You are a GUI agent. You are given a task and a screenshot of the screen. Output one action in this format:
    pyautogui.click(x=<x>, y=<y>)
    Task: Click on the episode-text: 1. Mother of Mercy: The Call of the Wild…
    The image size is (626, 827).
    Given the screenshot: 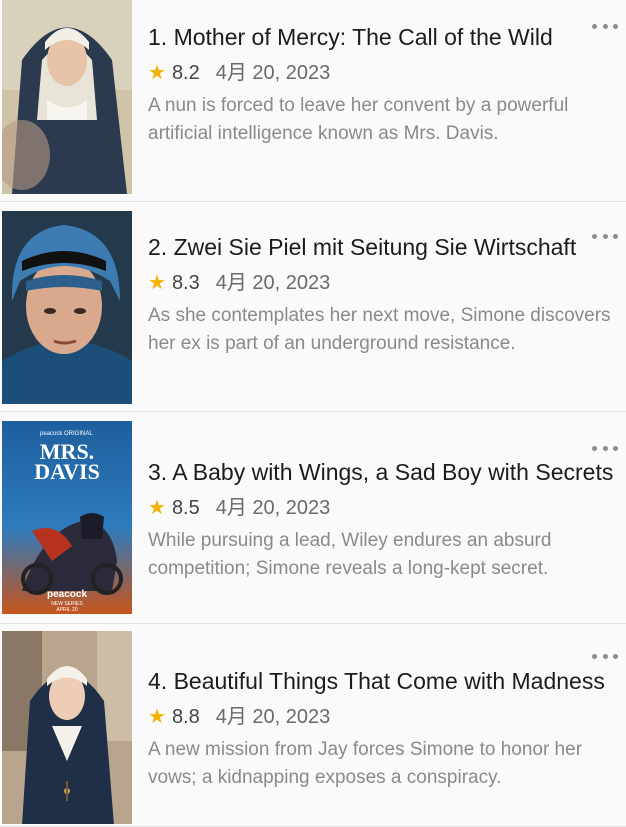 What is the action you would take?
    pyautogui.click(x=384, y=85)
    